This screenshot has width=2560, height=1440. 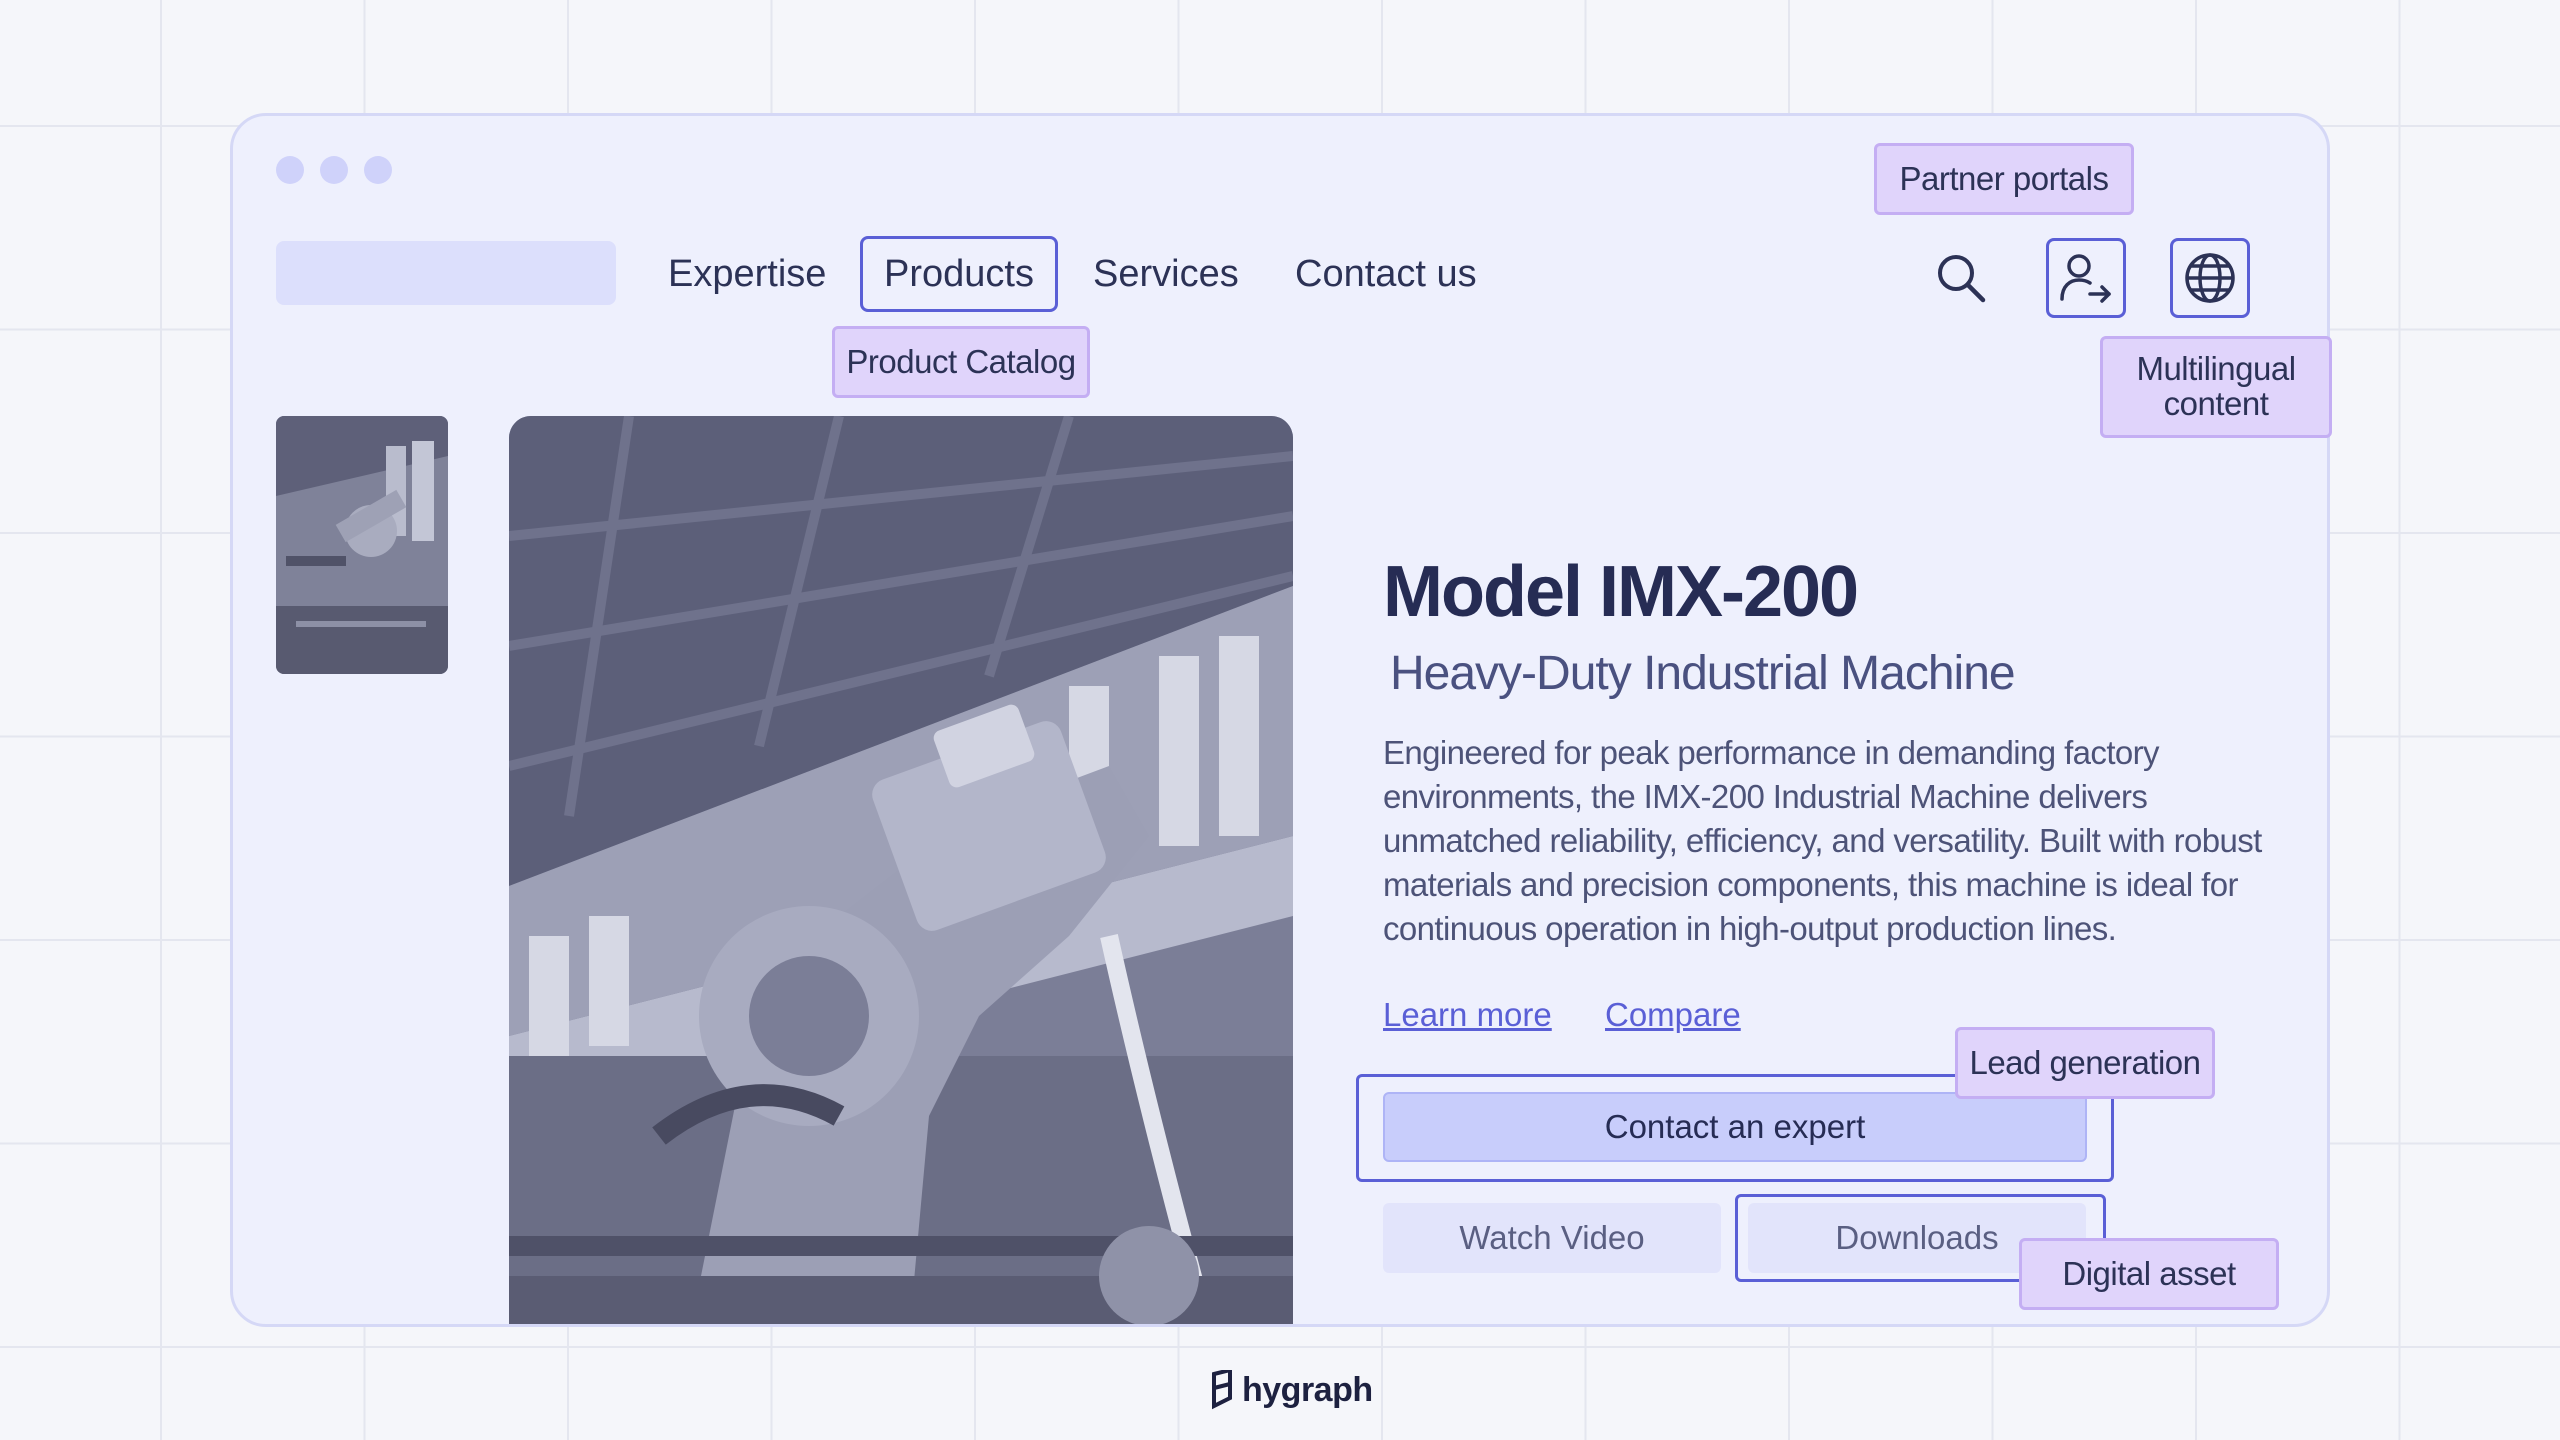 I want to click on search-icon, so click(x=1962, y=279).